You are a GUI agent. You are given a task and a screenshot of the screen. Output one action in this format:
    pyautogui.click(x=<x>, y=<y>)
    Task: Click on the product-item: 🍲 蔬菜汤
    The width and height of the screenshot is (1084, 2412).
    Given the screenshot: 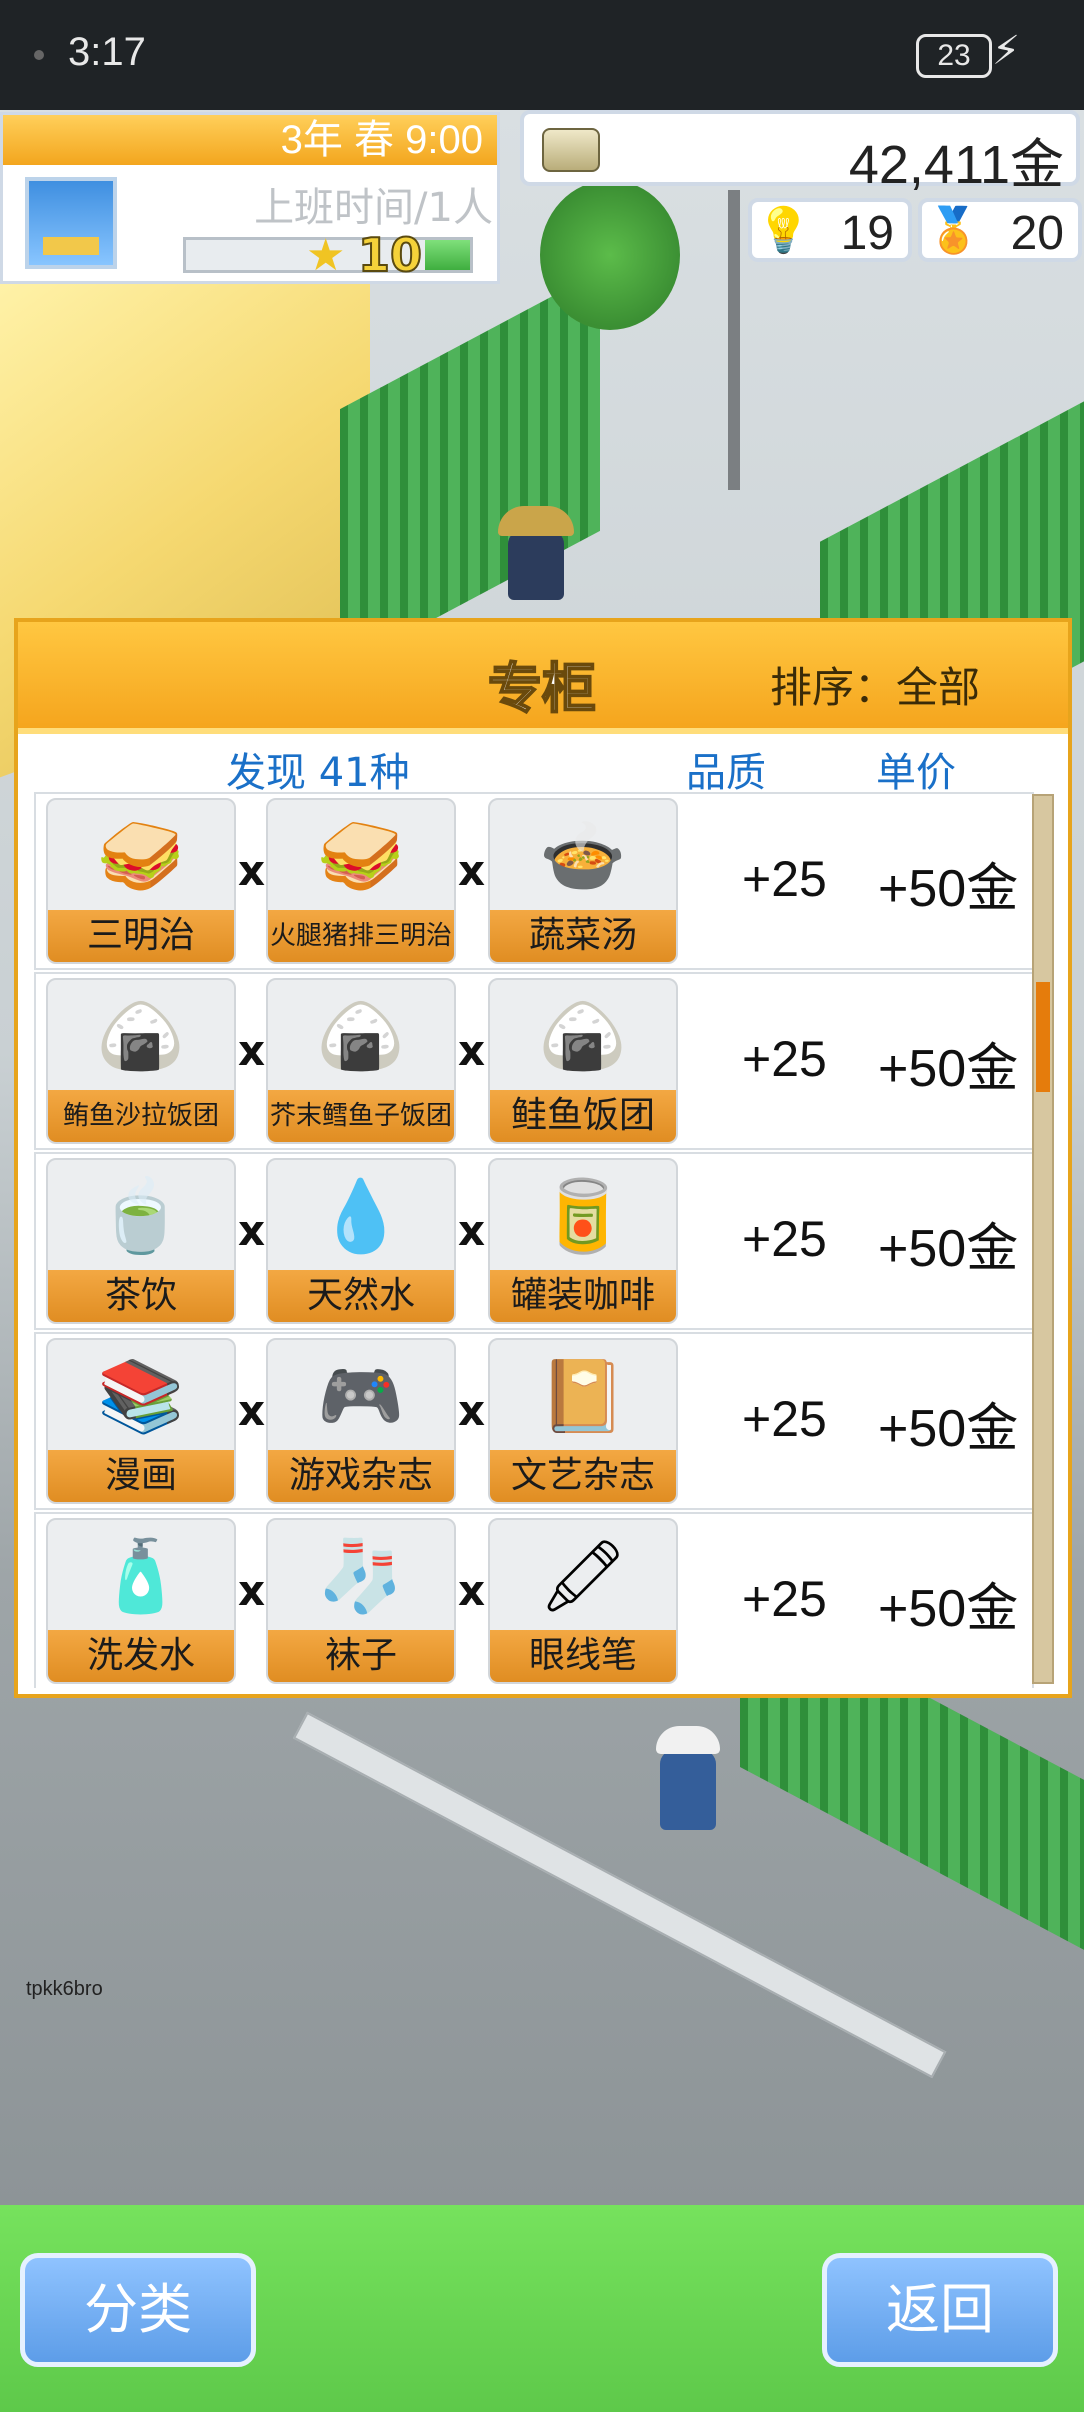 What is the action you would take?
    pyautogui.click(x=583, y=881)
    